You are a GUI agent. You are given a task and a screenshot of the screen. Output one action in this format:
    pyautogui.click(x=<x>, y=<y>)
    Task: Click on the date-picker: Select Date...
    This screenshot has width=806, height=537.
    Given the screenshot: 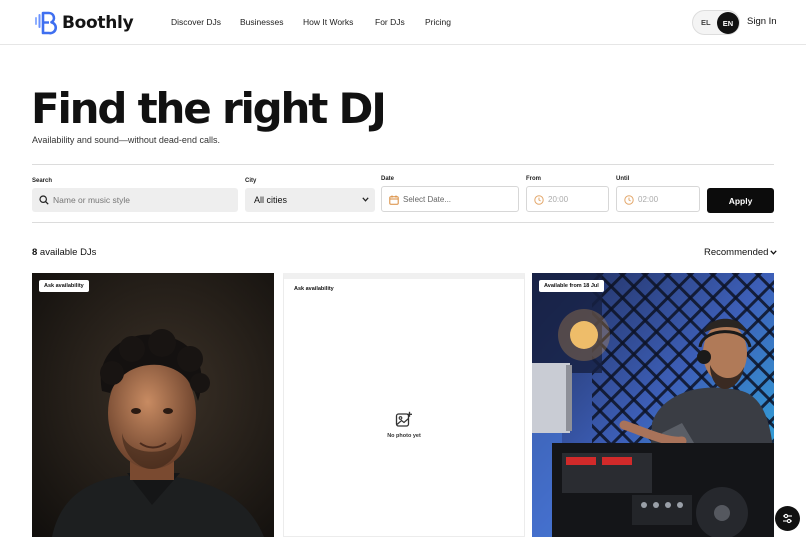 What is the action you would take?
    pyautogui.click(x=450, y=199)
    